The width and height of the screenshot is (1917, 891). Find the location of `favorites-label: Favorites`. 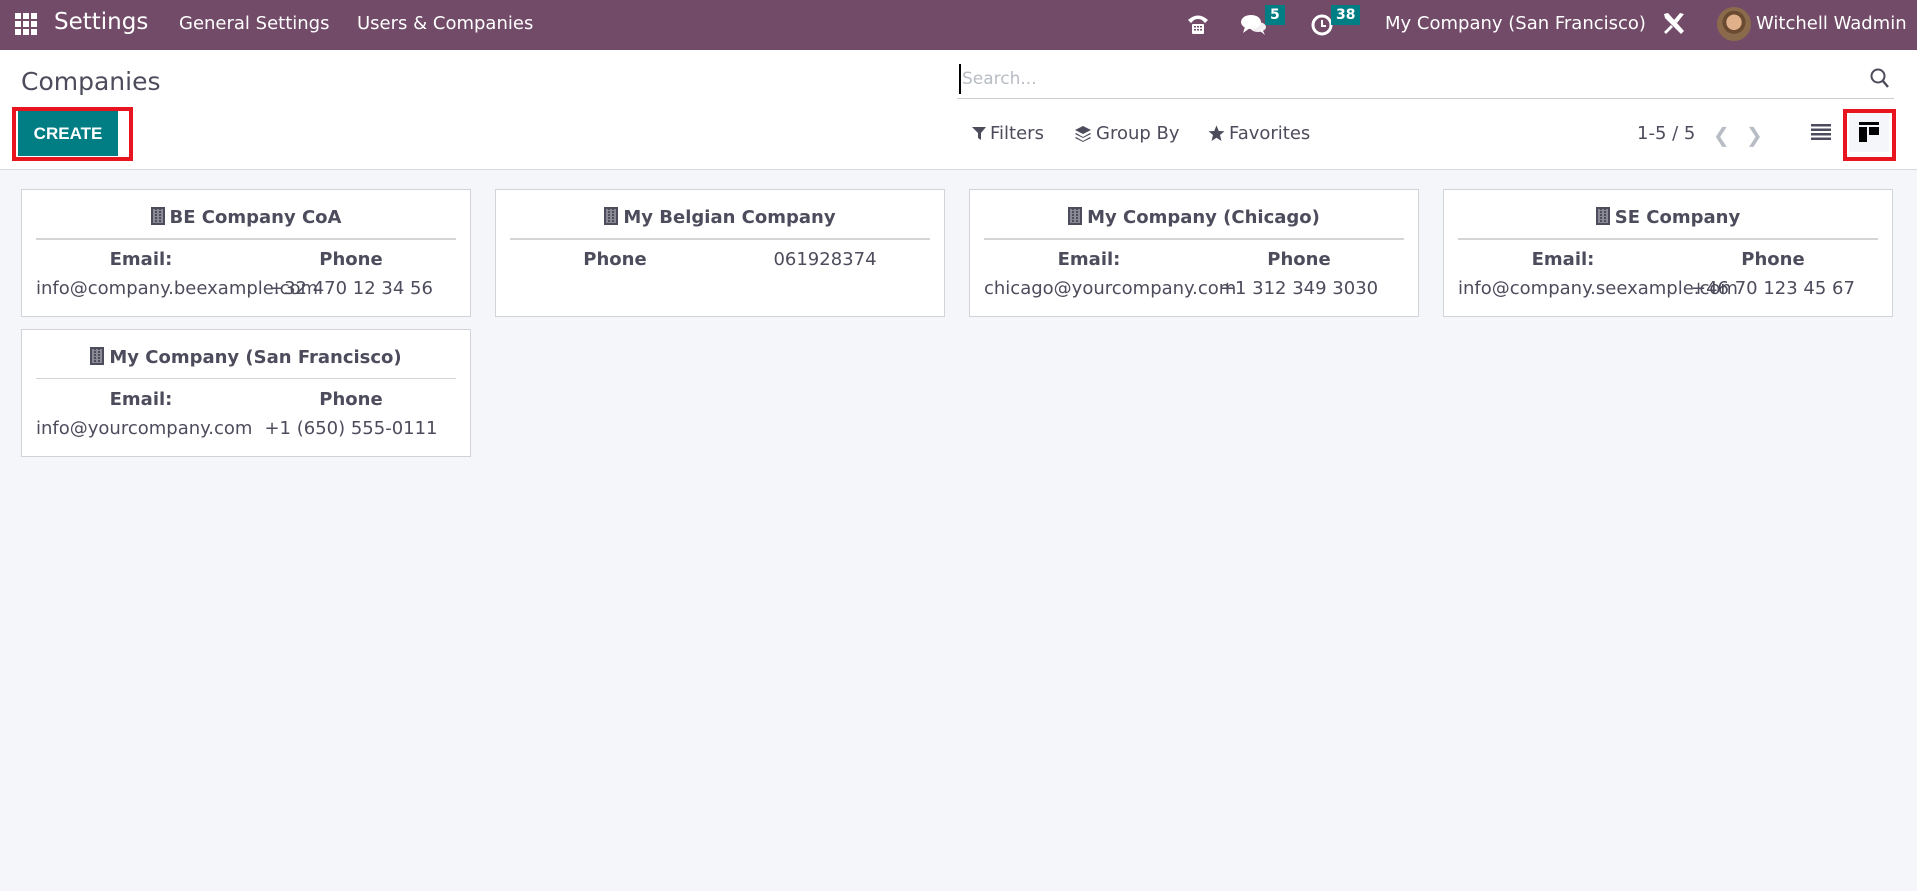

favorites-label: Favorites is located at coordinates (1270, 133).